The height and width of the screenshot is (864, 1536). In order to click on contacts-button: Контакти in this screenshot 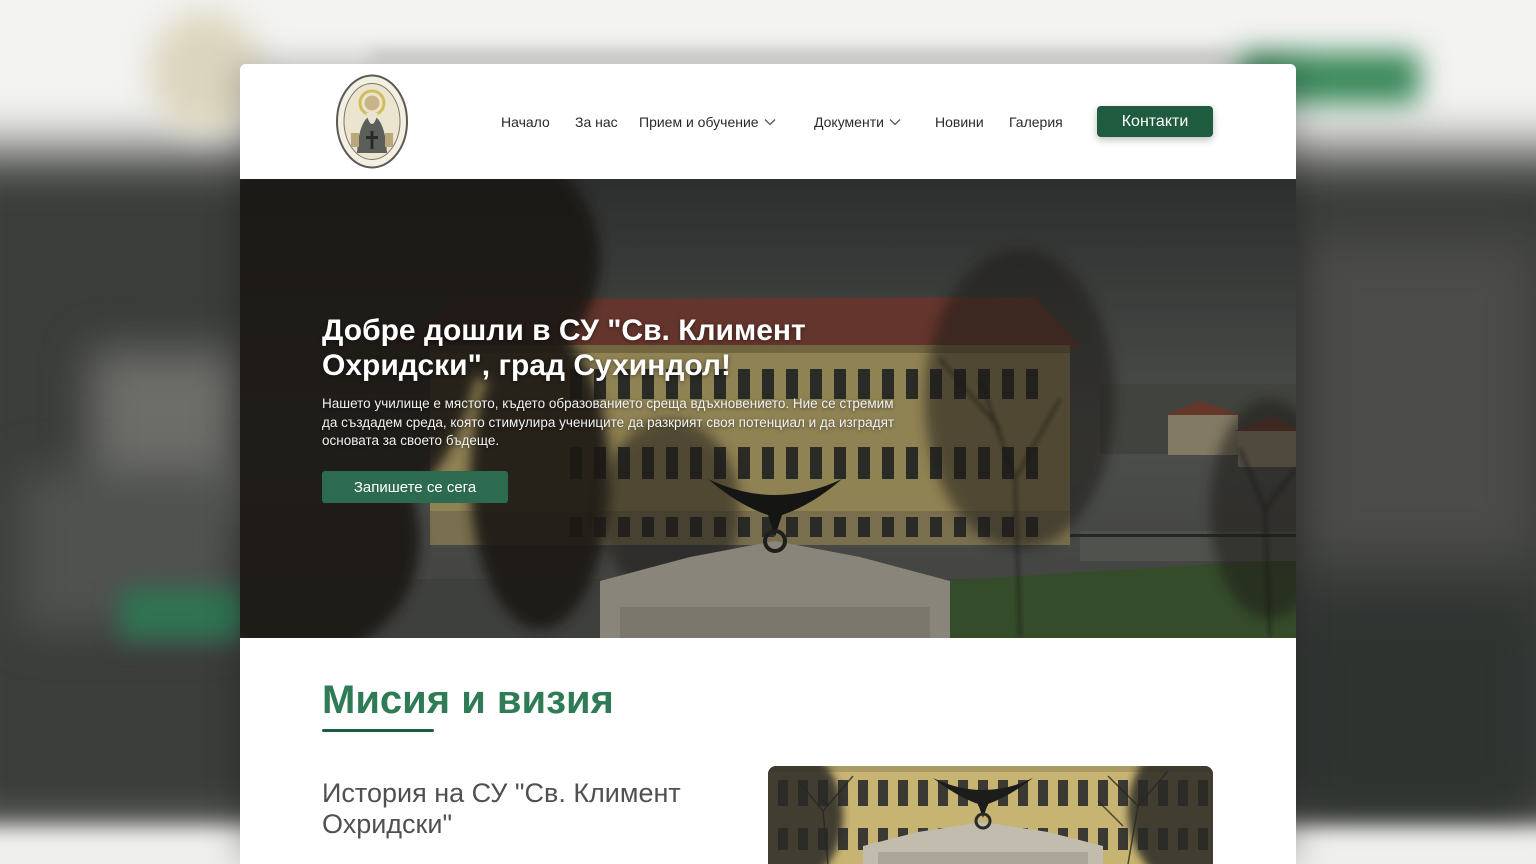, I will do `click(1155, 121)`.